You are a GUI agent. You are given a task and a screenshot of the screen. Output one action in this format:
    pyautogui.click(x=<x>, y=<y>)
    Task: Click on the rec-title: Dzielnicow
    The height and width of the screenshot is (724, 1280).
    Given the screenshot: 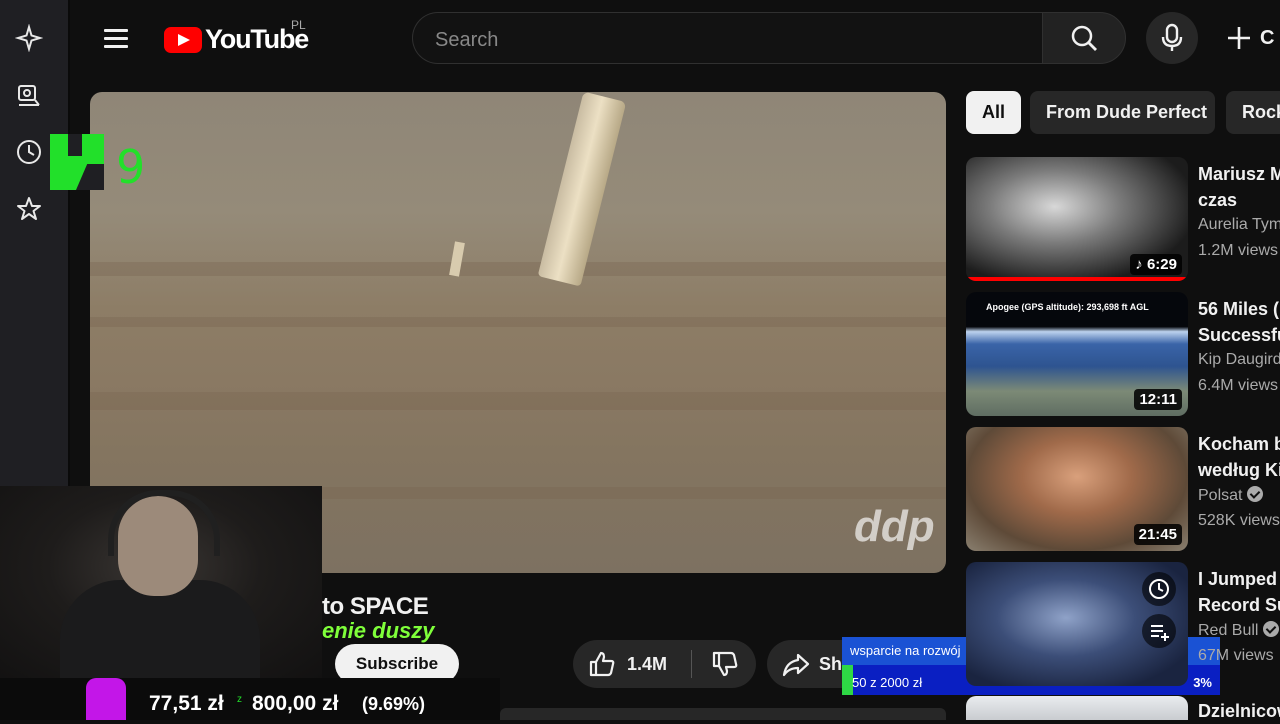 What is the action you would take?
    pyautogui.click(x=1239, y=711)
    